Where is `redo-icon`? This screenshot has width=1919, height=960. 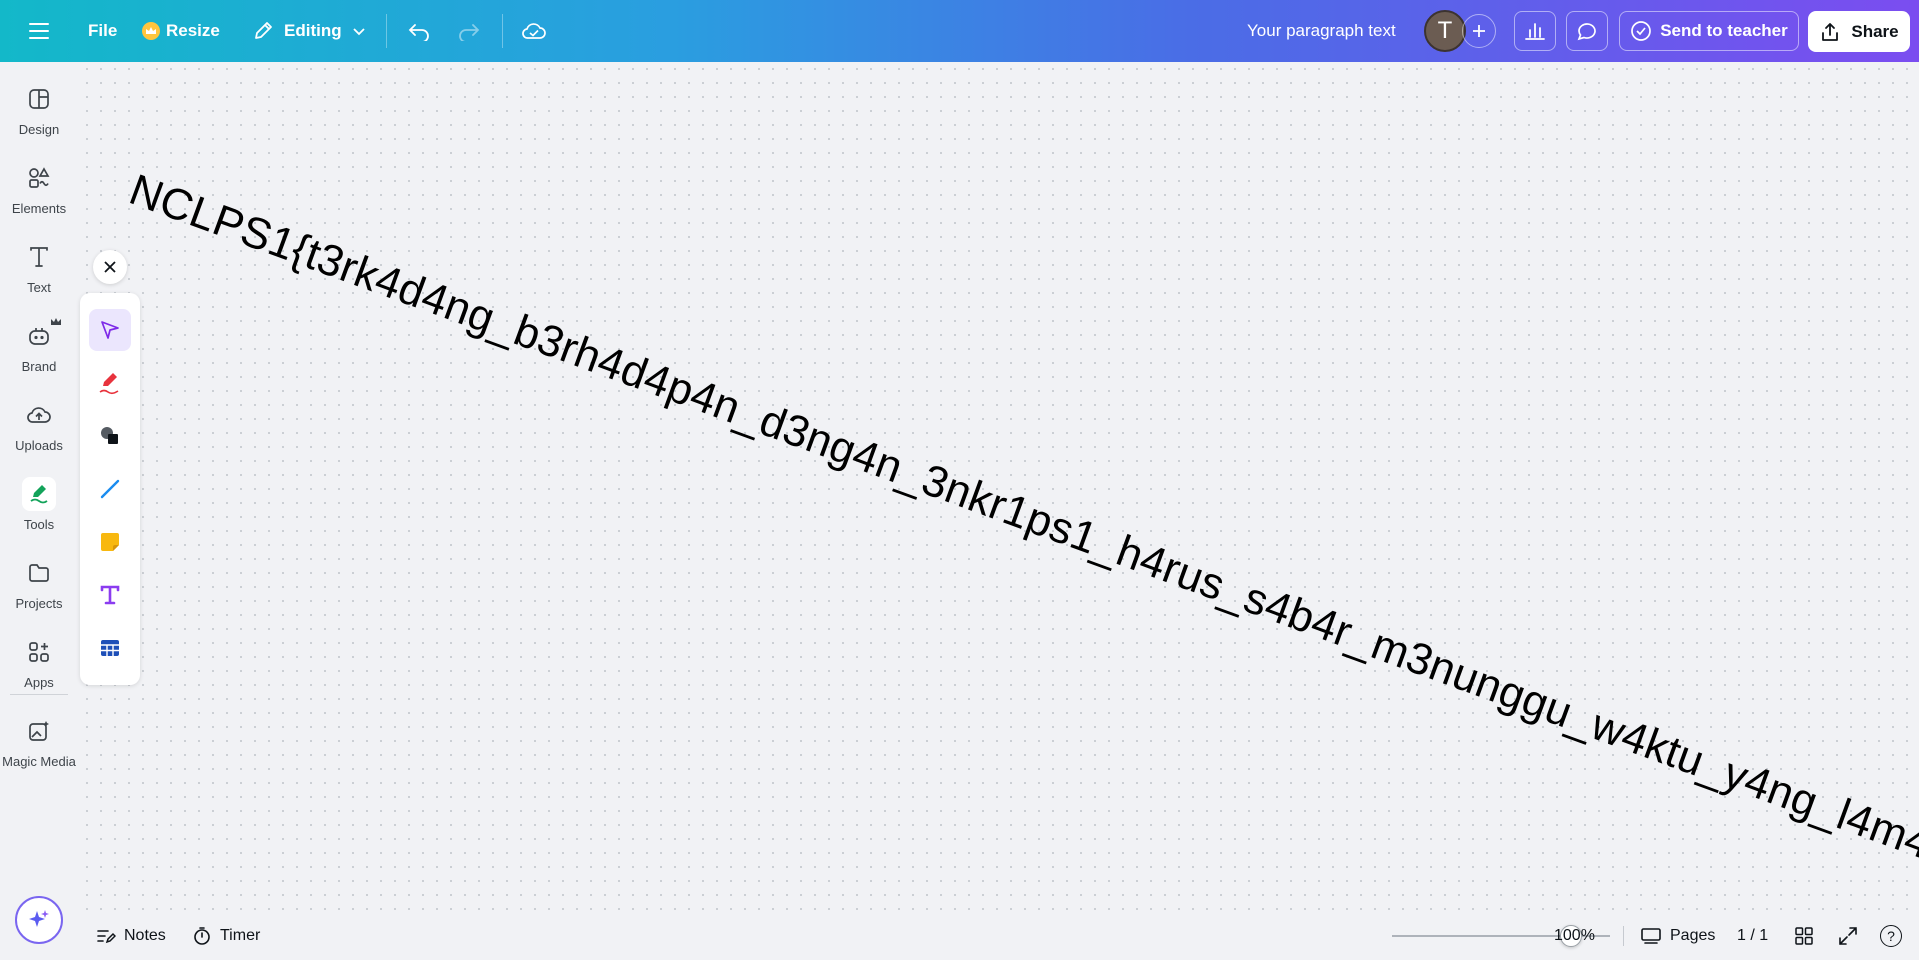 redo-icon is located at coordinates (469, 31).